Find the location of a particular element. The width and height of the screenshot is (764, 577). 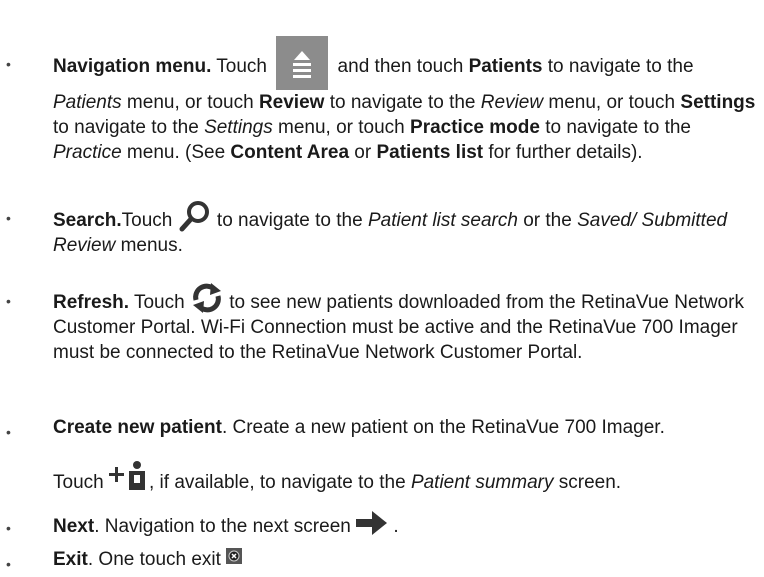

item-title: Refresh. is located at coordinates (91, 302).